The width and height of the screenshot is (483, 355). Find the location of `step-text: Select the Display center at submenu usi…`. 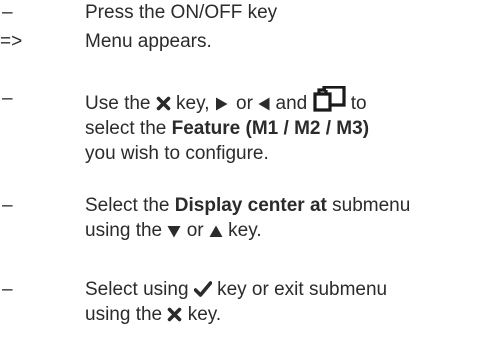

step-text: Select the Display center at submenu usi… is located at coordinates (284, 218).